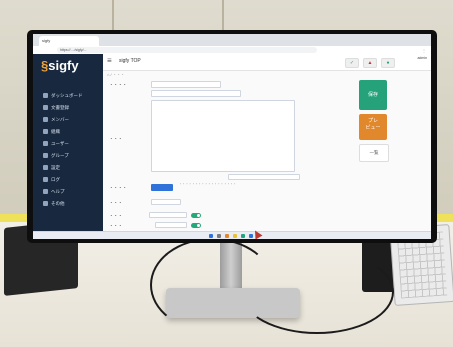 This screenshot has height=347, width=453. Describe the element at coordinates (45, 180) in the screenshot. I see `log-icon` at that location.